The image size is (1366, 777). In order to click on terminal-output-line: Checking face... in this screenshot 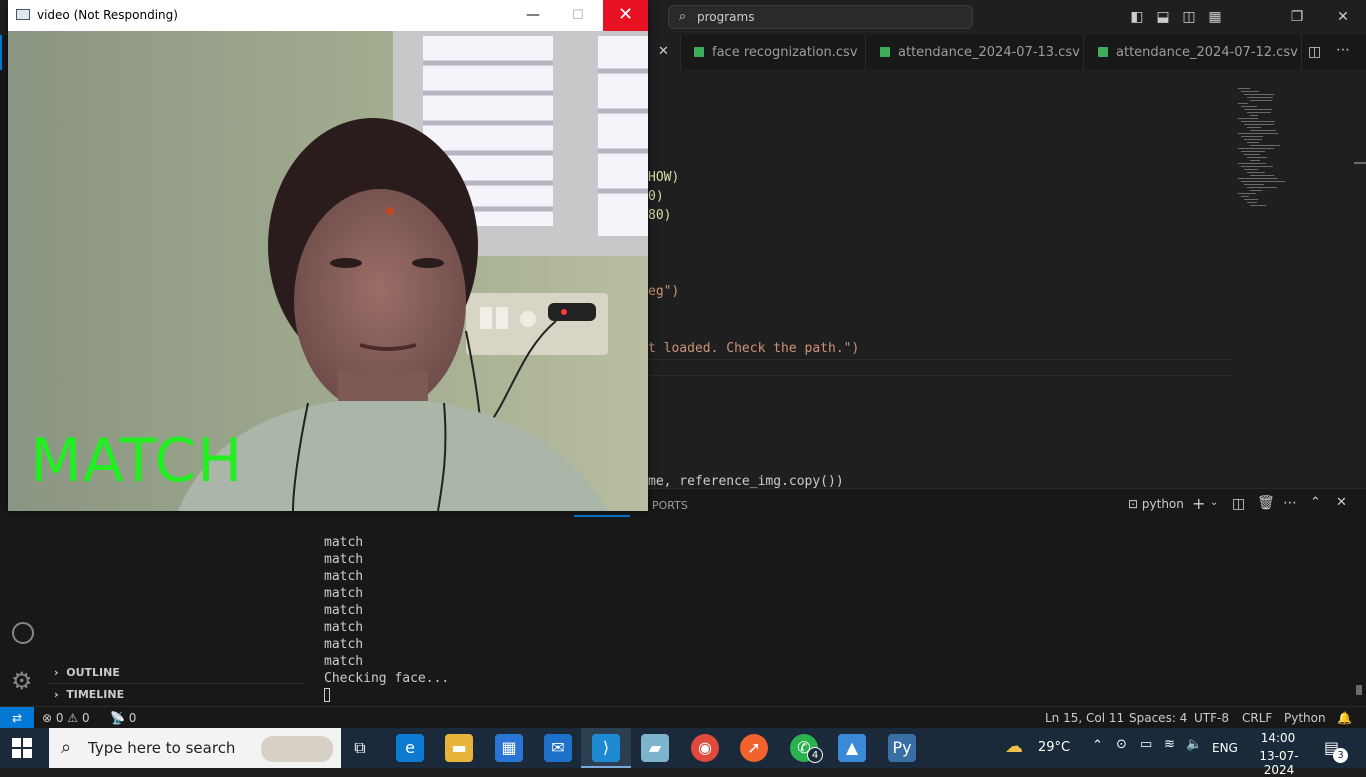, I will do `click(387, 678)`.